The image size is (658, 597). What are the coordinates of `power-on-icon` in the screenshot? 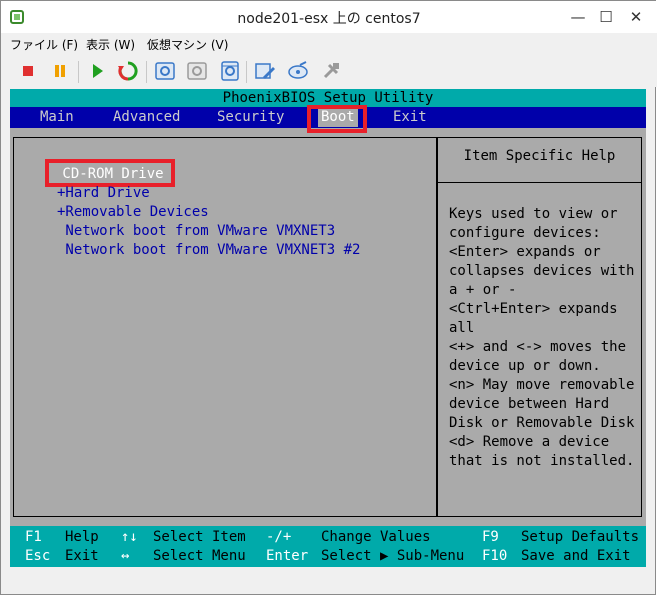 It's located at (98, 71).